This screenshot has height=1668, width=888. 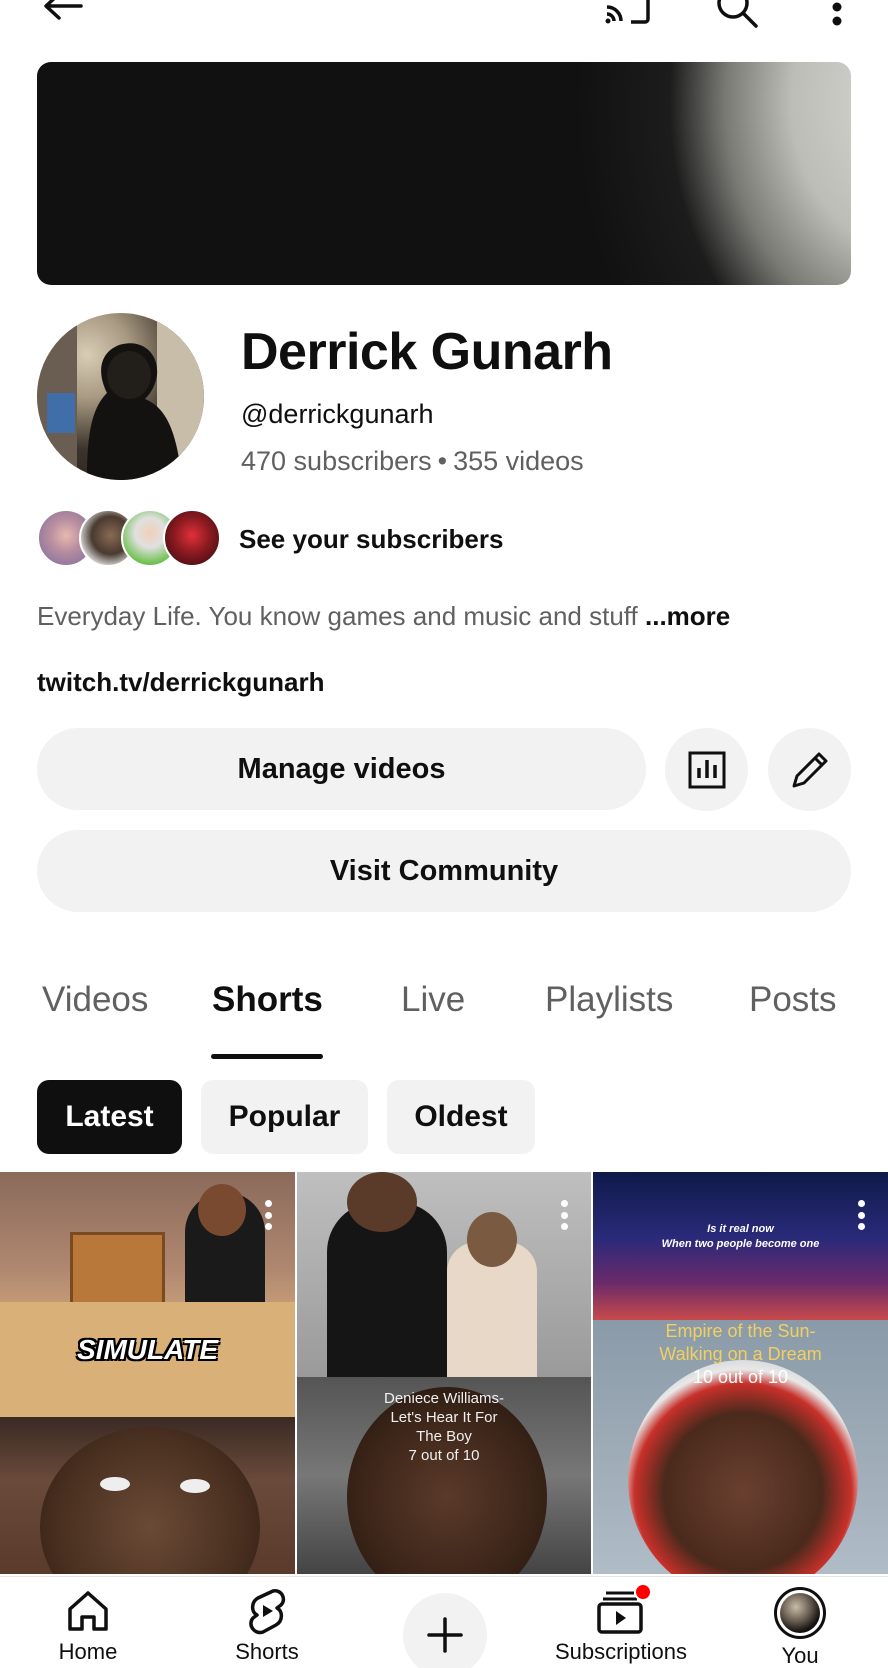 I want to click on overlay-line: 10 out of 10, so click(x=740, y=1377).